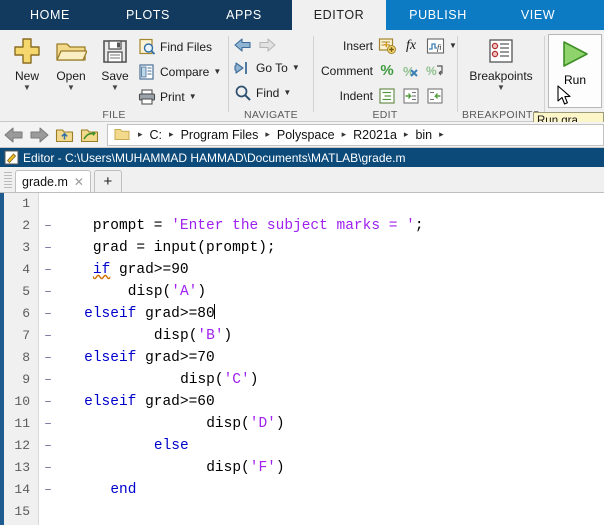 The image size is (604, 525). Describe the element at coordinates (202, 380) in the screenshot. I see `code-token: disp(` at that location.